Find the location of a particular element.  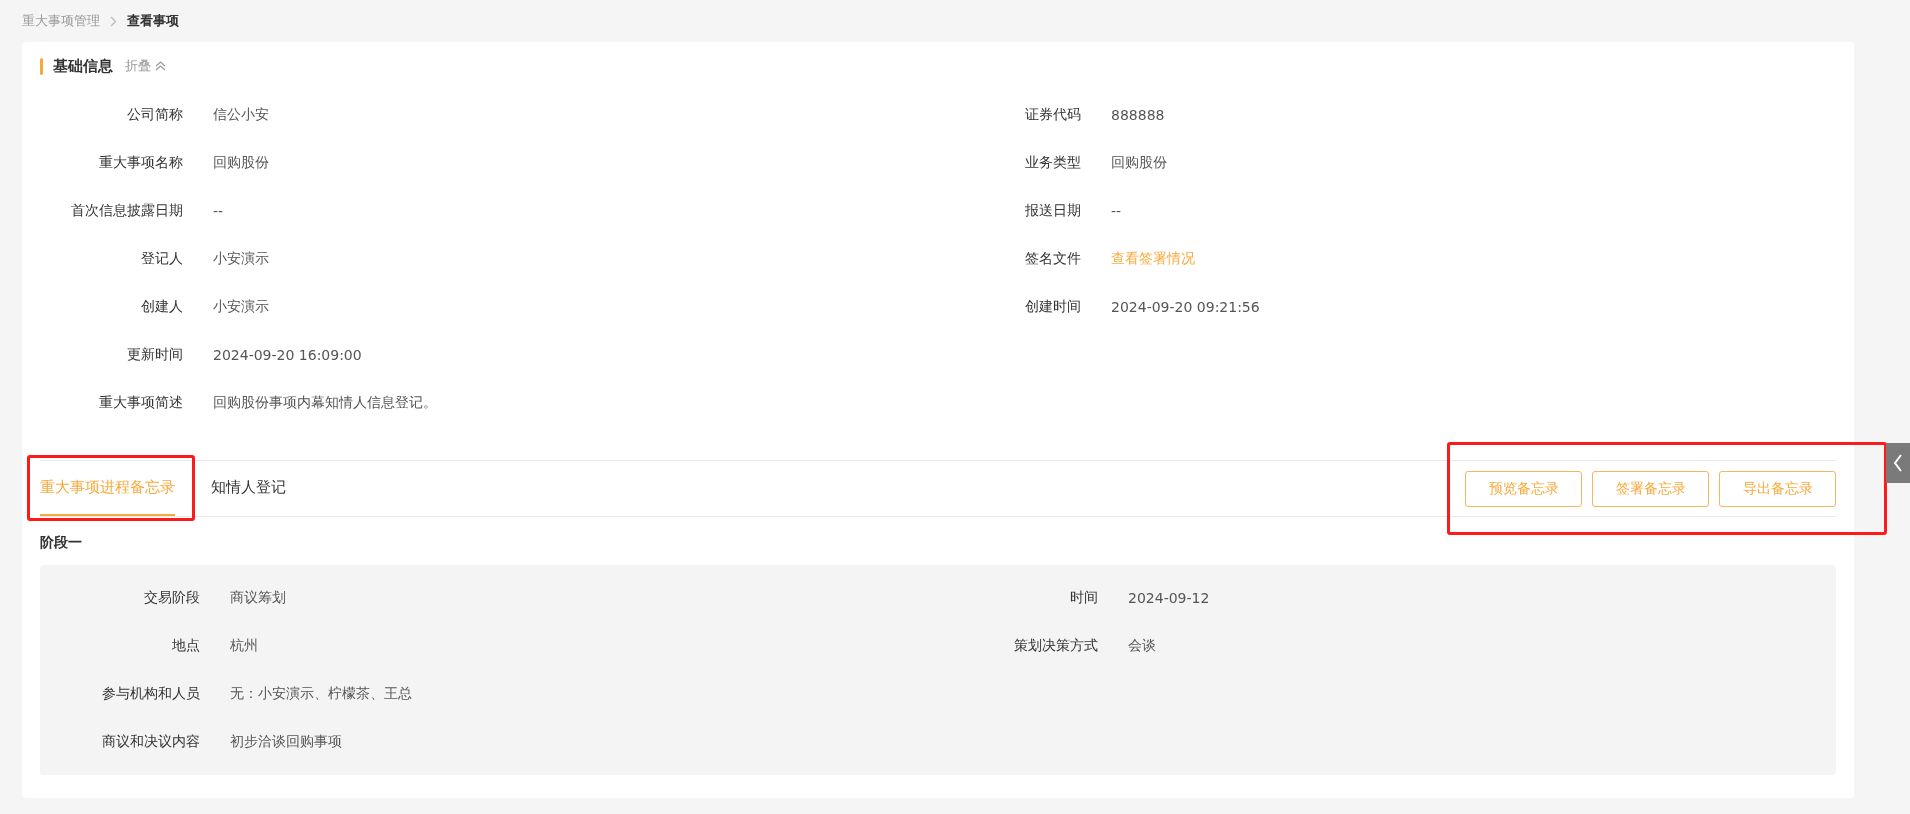

field-label: 业务类型 is located at coordinates (1052, 163).